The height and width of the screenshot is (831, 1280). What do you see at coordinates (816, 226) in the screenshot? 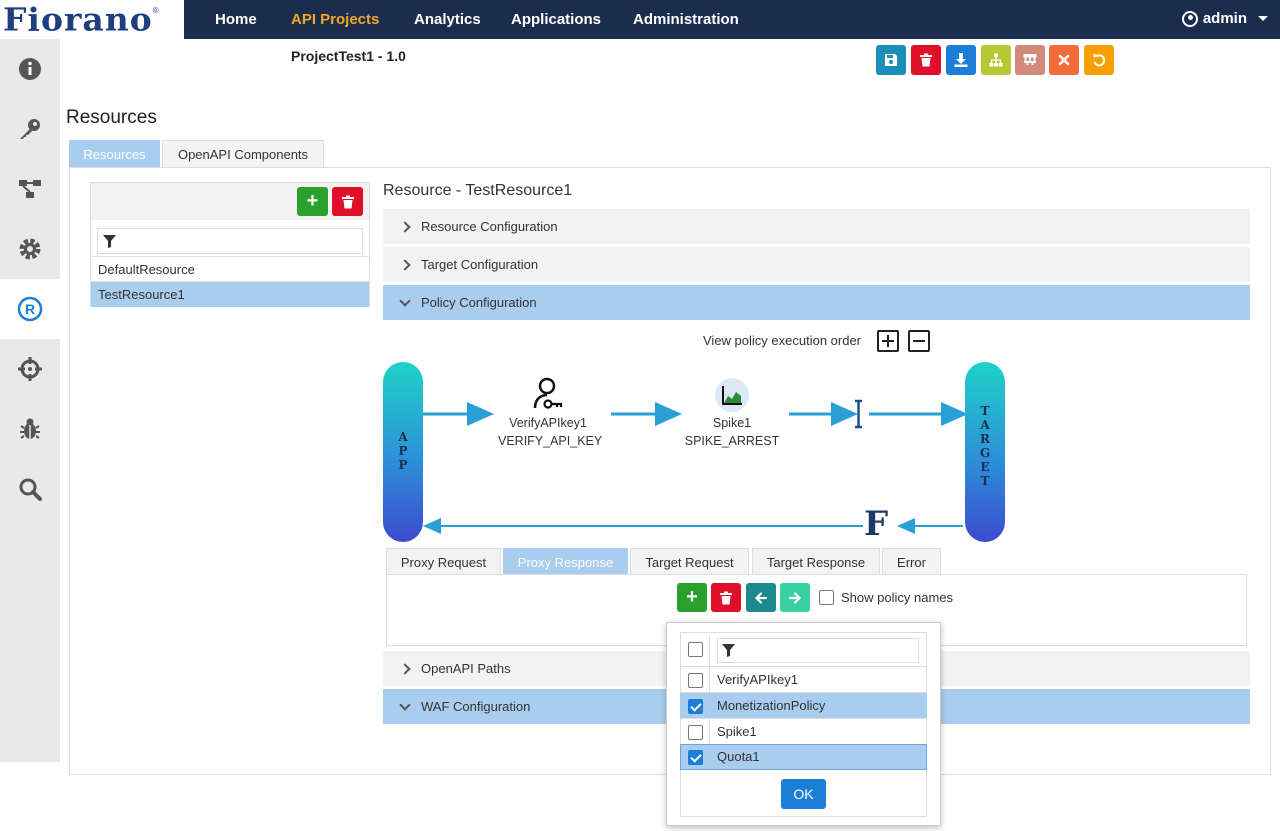
I see `accordion-resource-configuration: Resource Configuration` at bounding box center [816, 226].